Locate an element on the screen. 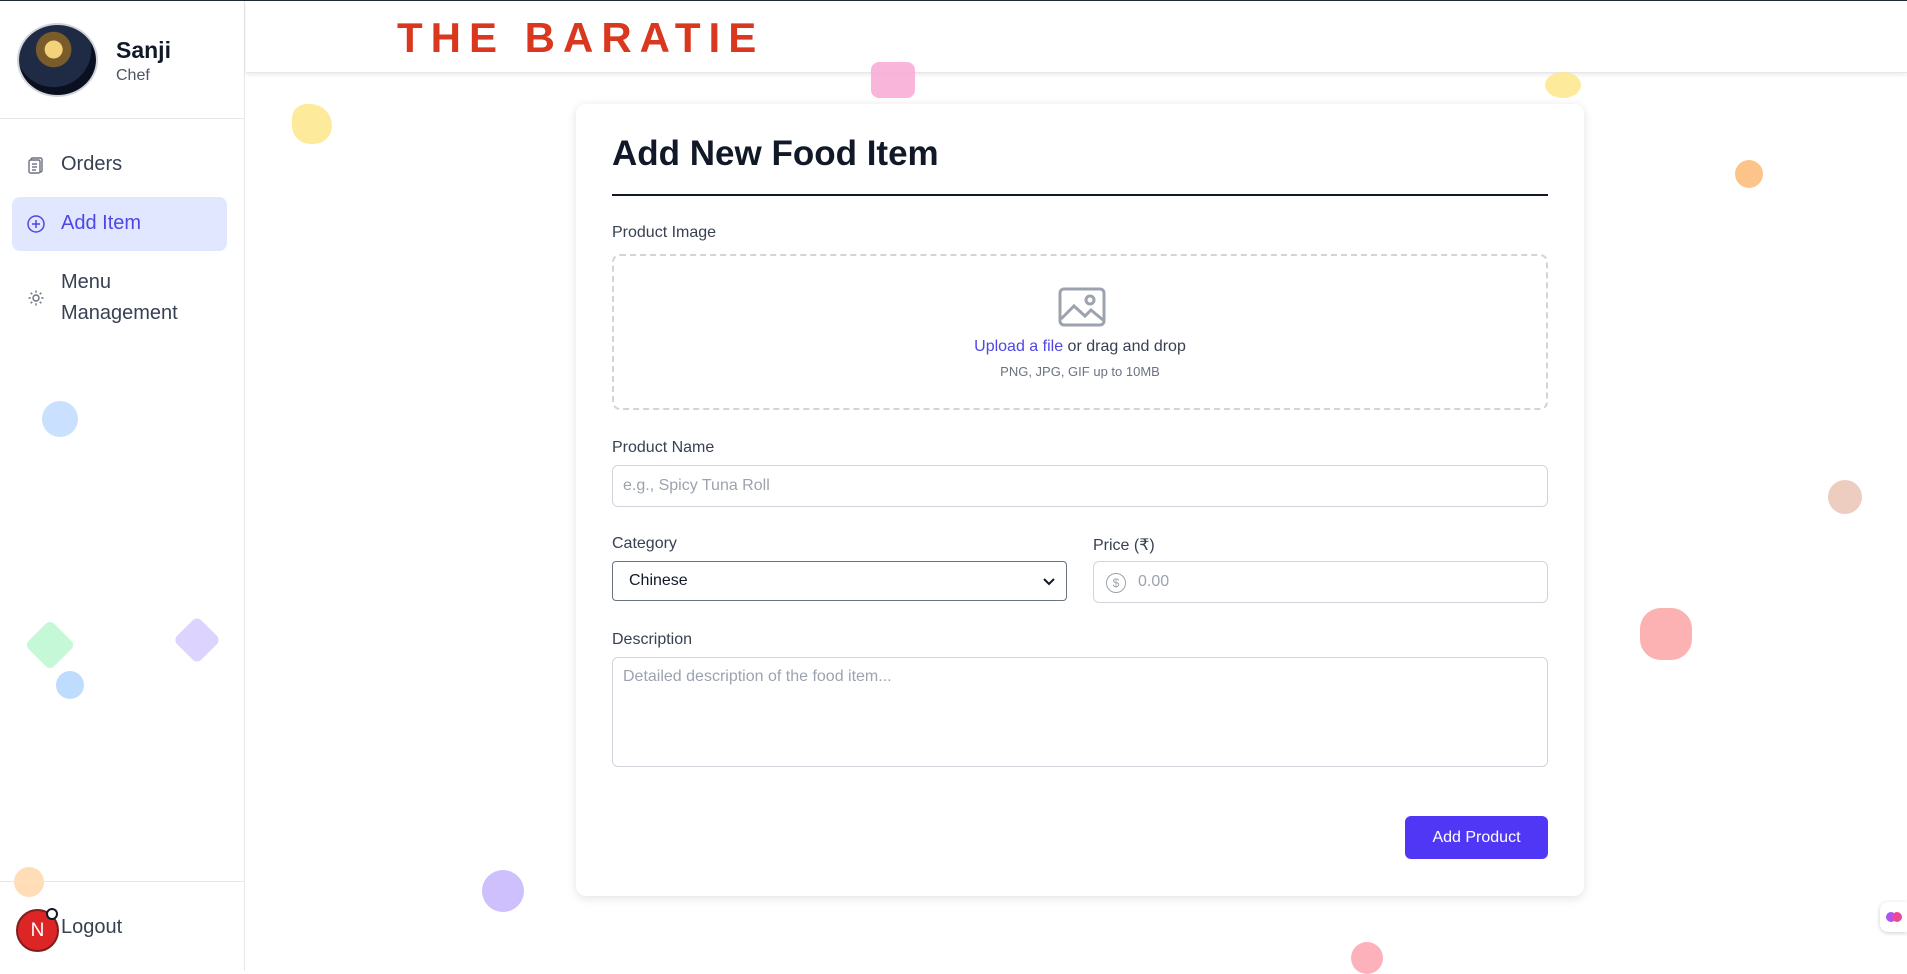 This screenshot has width=1907, height=974. sidebar-item-add-item: Add Item is located at coordinates (119, 224).